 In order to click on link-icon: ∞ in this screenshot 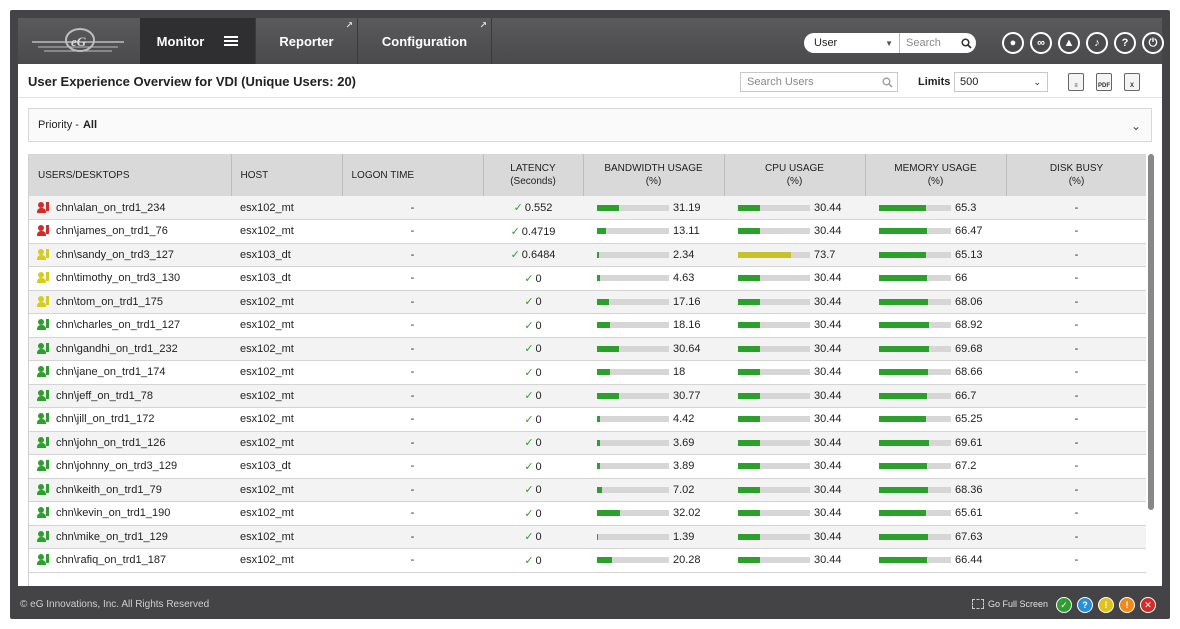, I will do `click(1041, 43)`.